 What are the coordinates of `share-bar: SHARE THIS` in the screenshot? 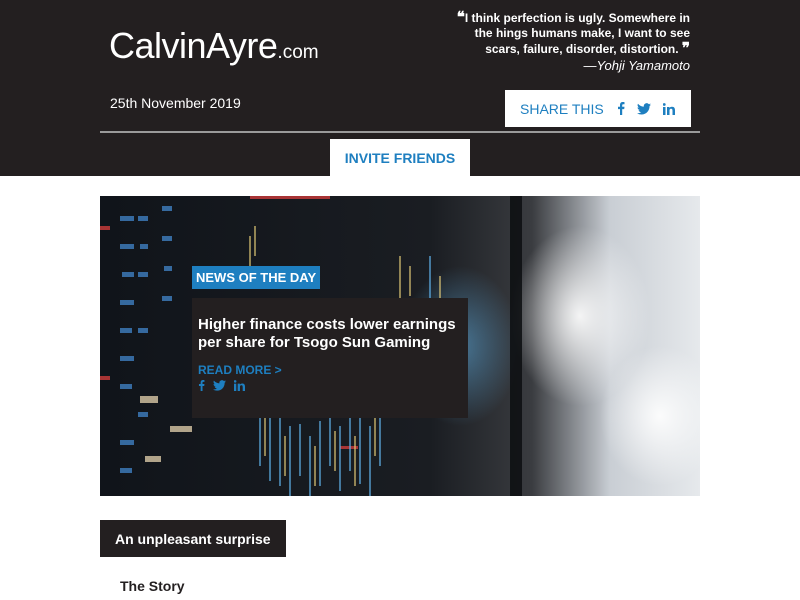 It's located at (598, 108).